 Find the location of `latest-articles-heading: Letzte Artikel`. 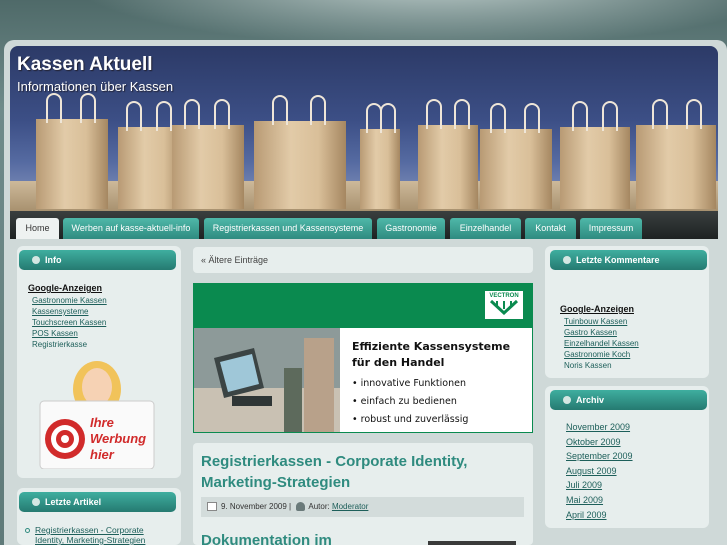

latest-articles-heading: Letzte Artikel is located at coordinates (97, 502).